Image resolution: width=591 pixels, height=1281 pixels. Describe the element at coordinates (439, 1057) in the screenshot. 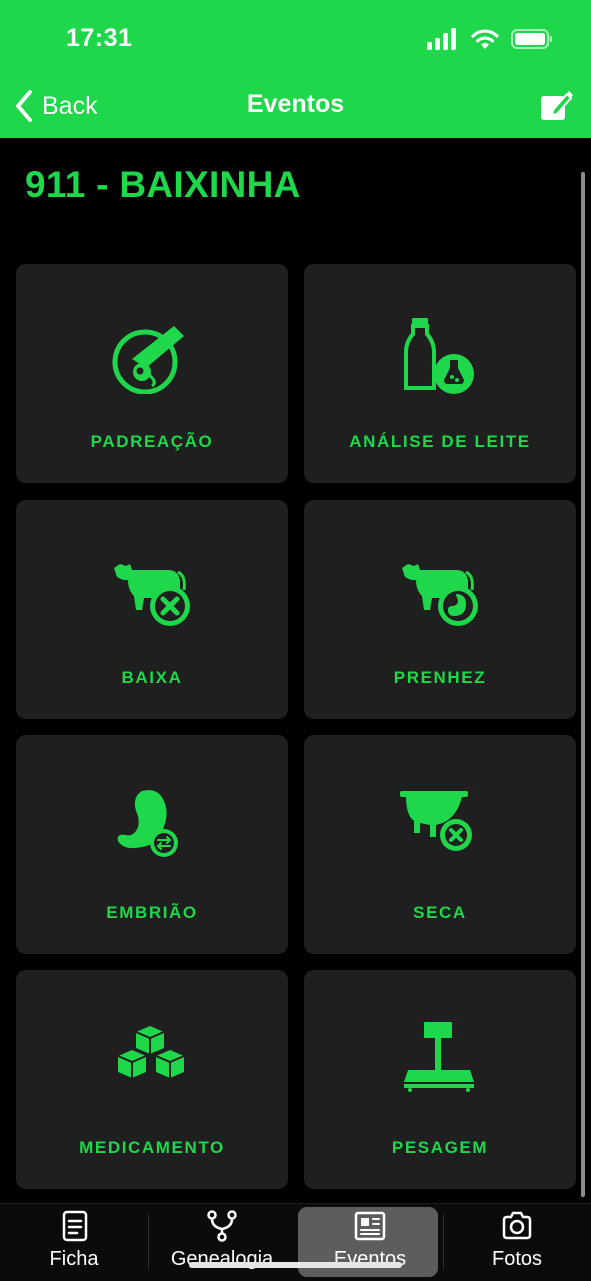

I see `scale-icon` at that location.